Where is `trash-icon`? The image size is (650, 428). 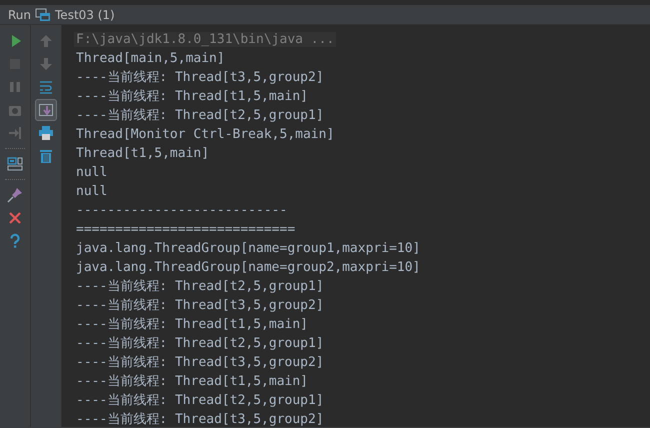
trash-icon is located at coordinates (46, 156).